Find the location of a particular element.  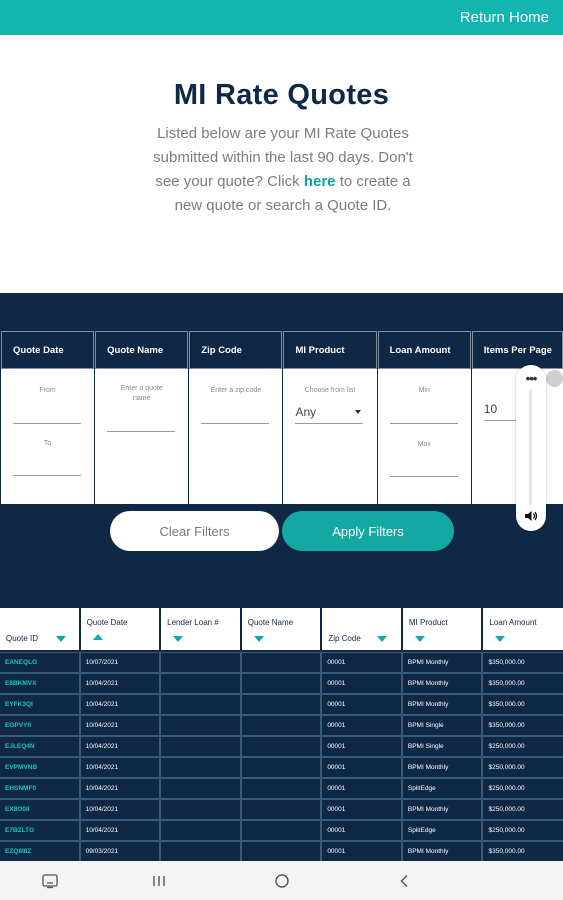

loan-amount-min-input is located at coordinates (423, 423).